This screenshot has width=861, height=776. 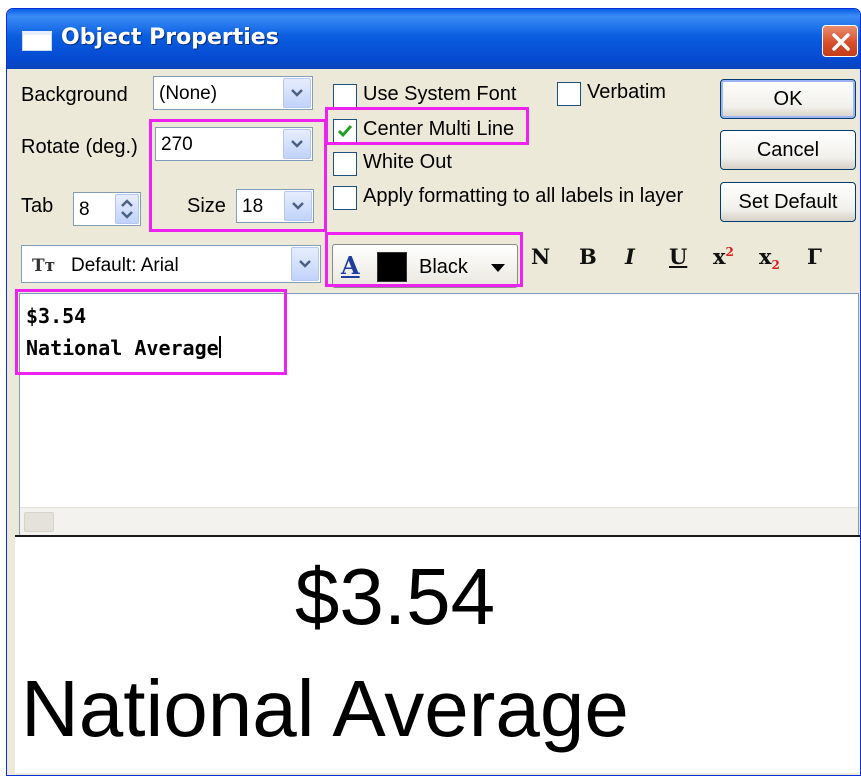 I want to click on white-out-label: White Out, so click(x=407, y=162).